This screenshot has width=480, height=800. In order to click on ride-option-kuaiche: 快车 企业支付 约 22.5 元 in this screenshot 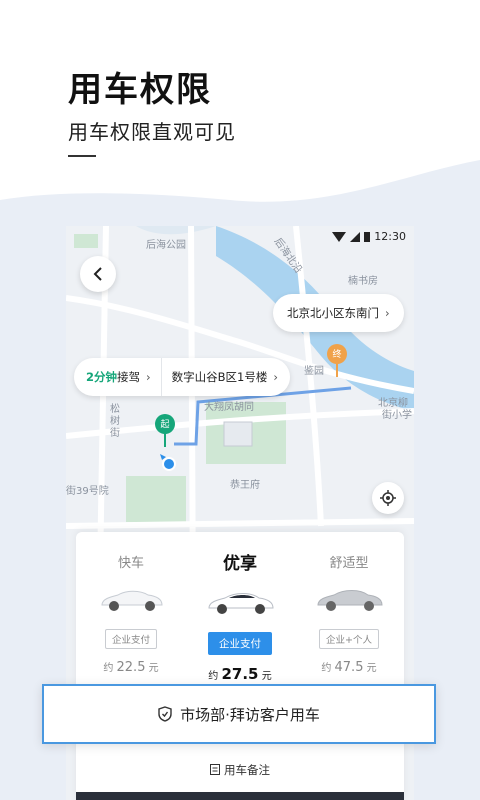, I will do `click(131, 603)`.